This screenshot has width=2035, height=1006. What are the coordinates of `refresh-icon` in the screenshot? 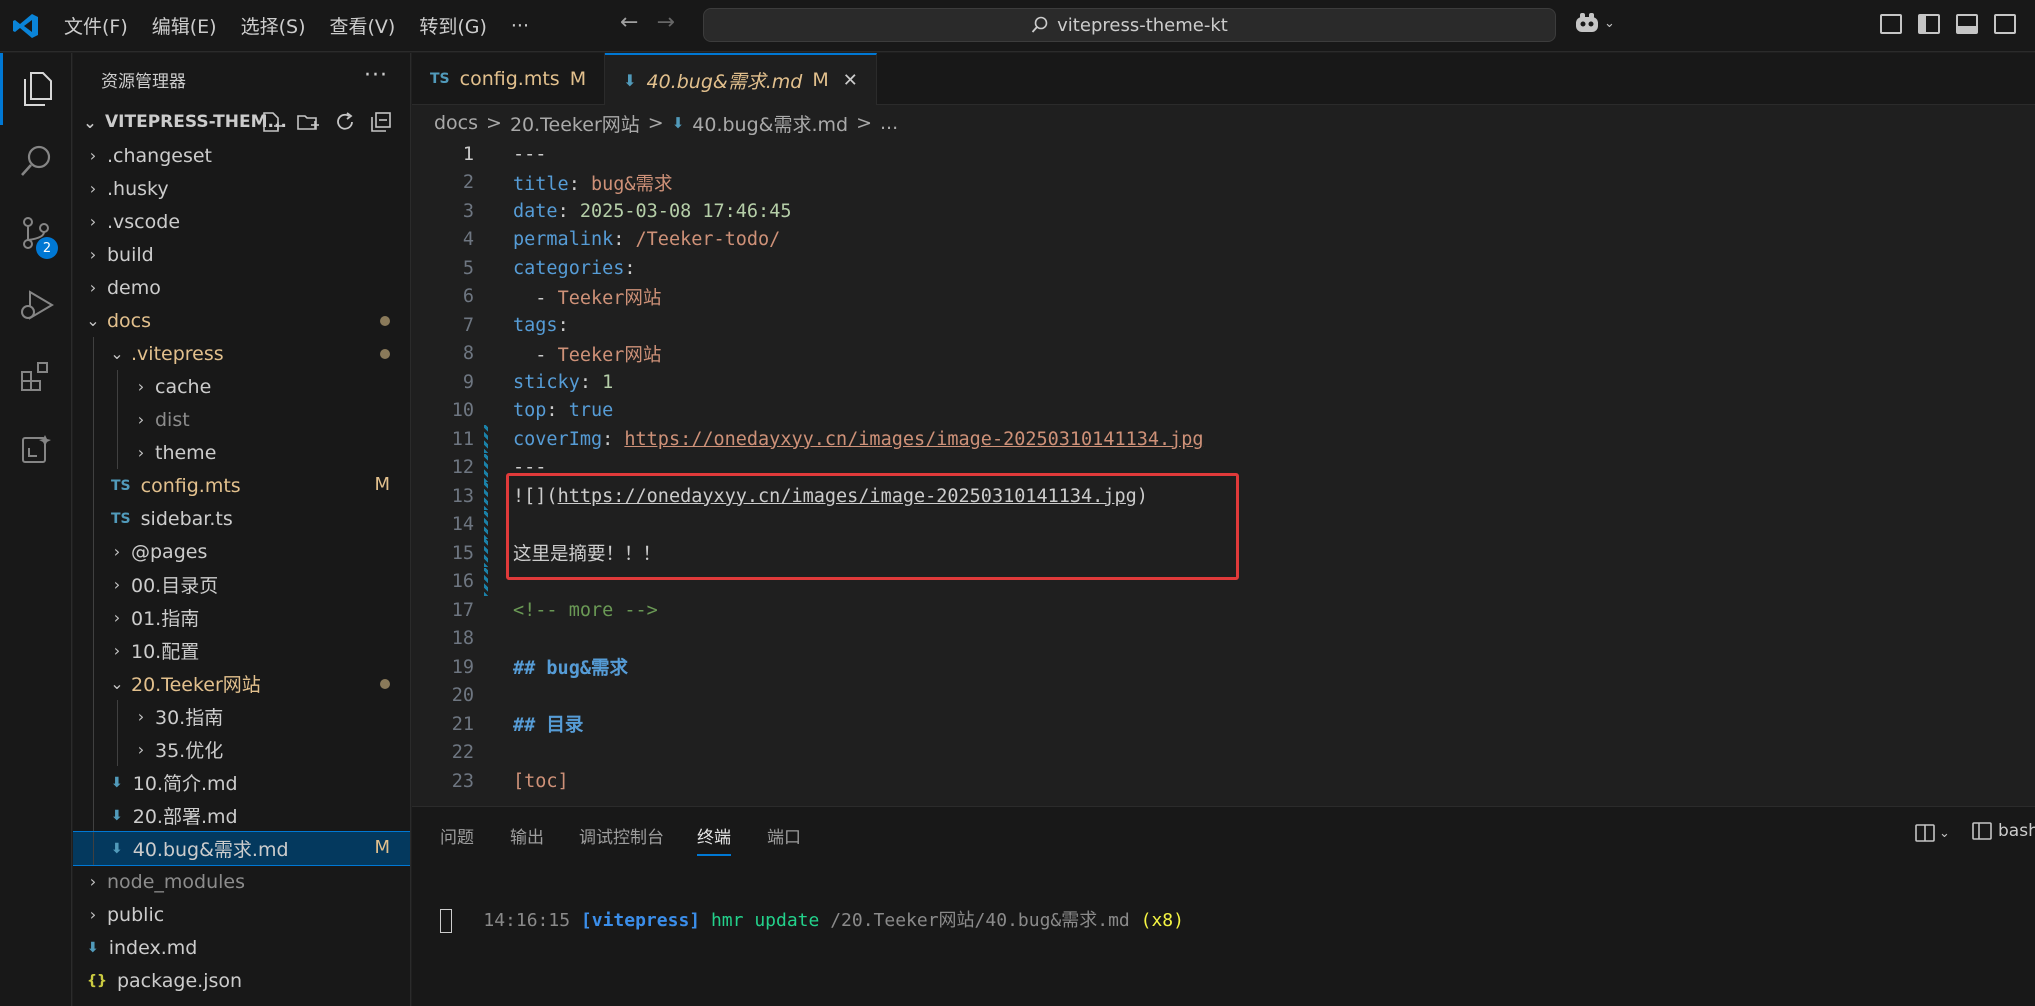 It's located at (345, 122).